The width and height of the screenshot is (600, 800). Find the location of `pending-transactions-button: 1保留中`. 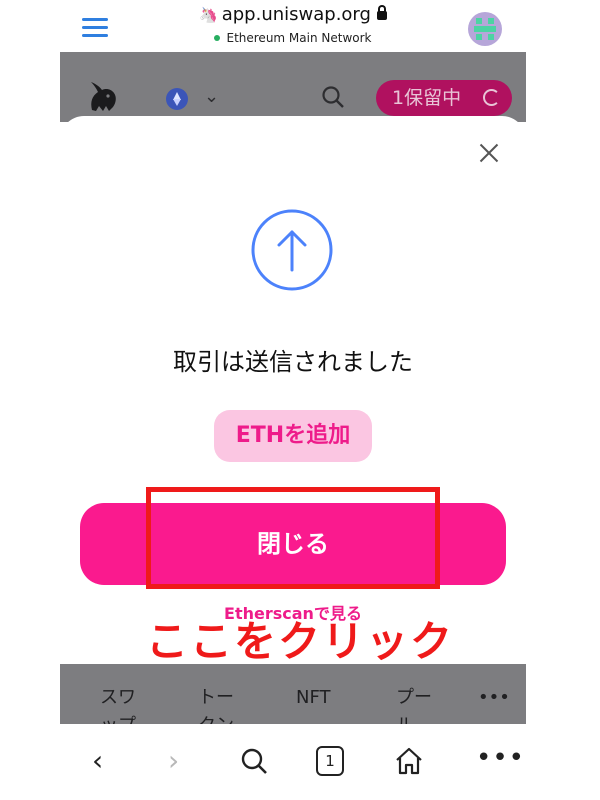

pending-transactions-button: 1保留中 is located at coordinates (444, 98).